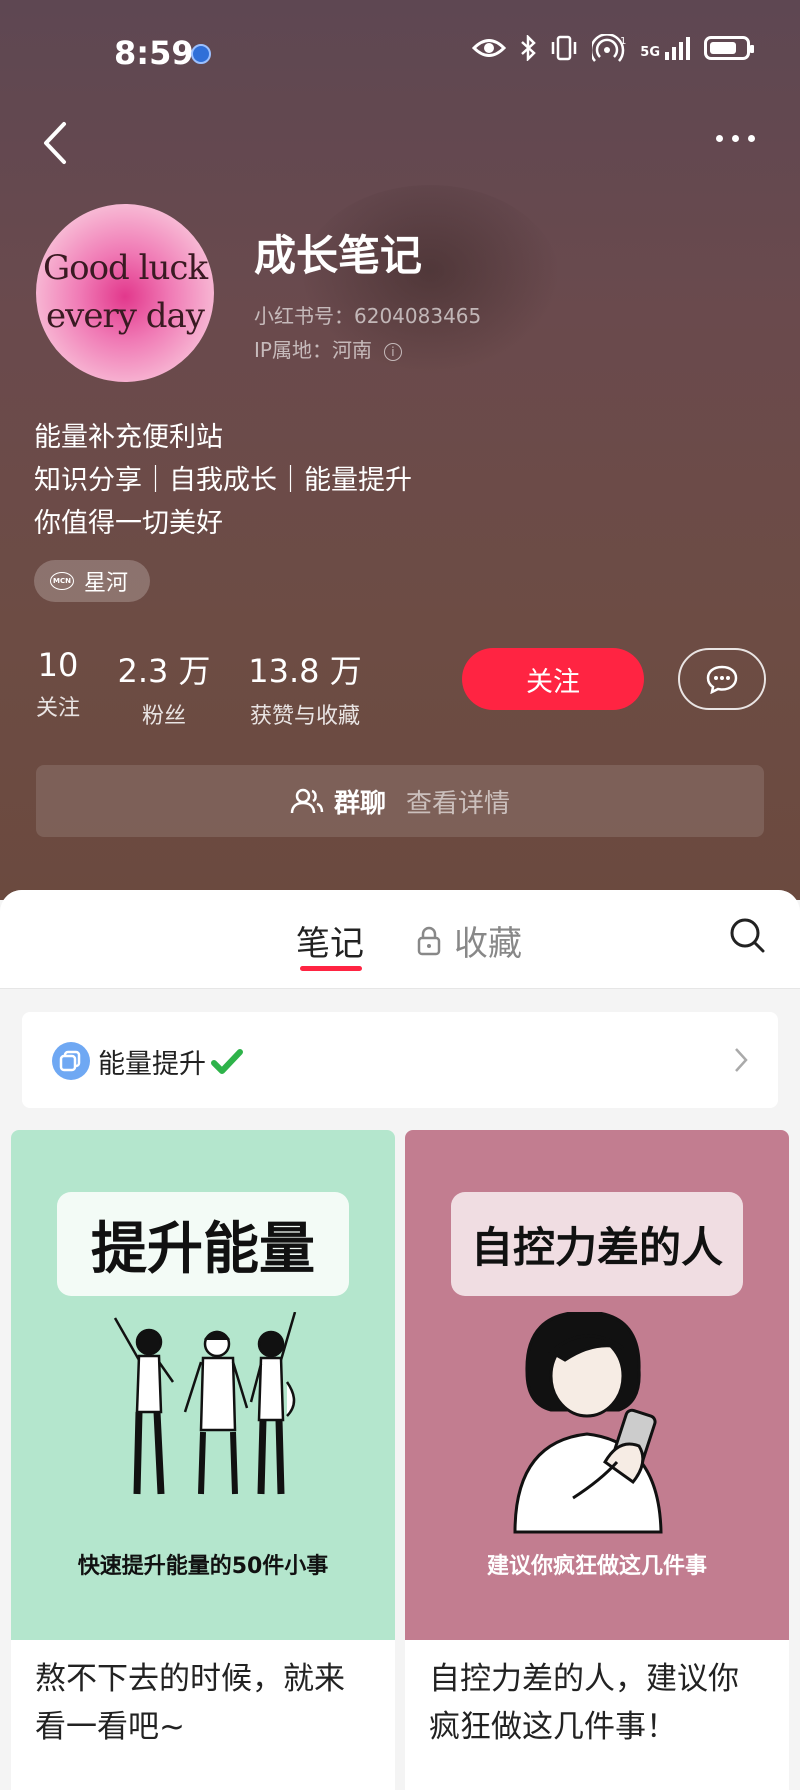  I want to click on bio-line: 能量补充便利站, so click(128, 437).